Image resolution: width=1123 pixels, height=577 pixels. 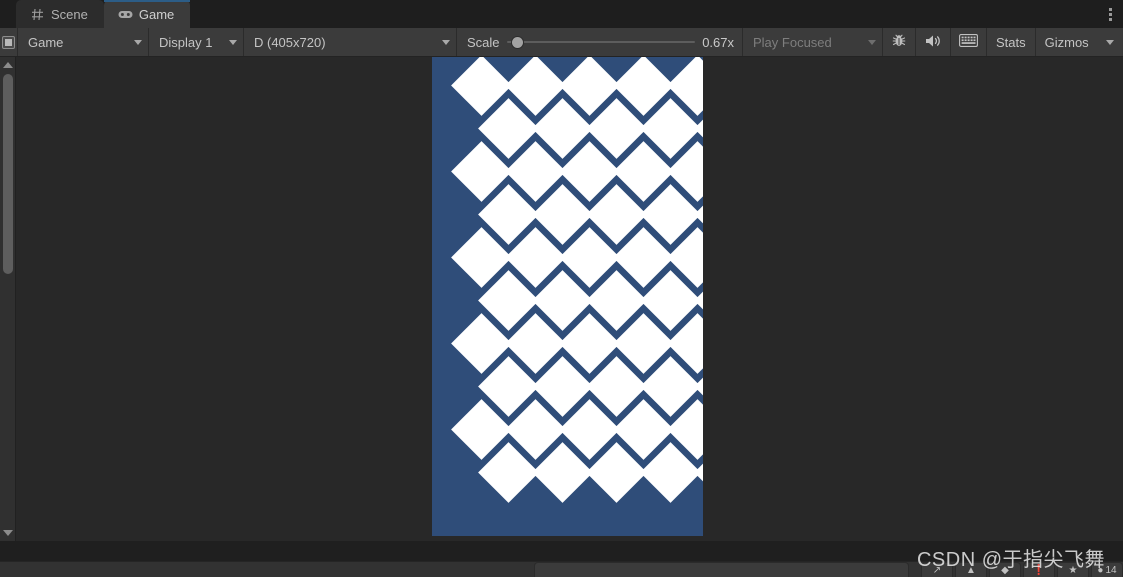 I want to click on bottom-panel-strip, so click(x=561, y=551).